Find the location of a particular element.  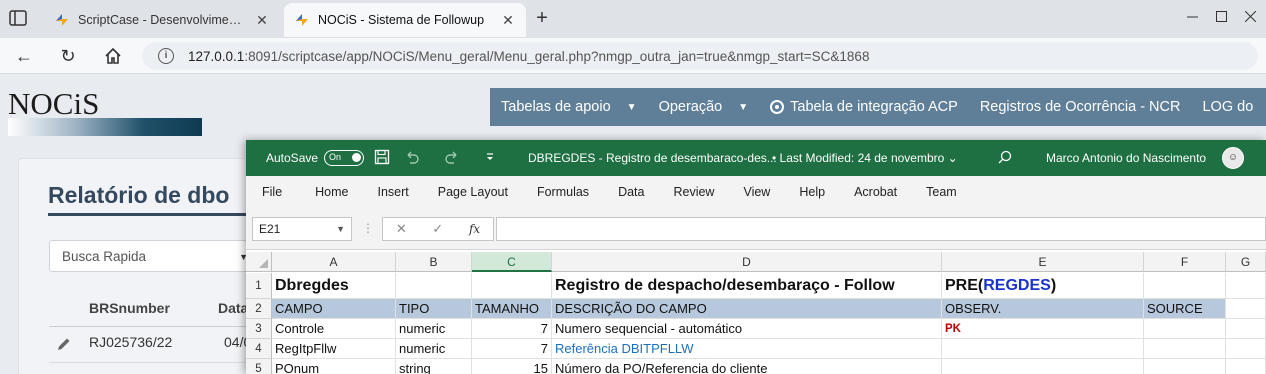

ribbon-tab-page-layout: Page Layout is located at coordinates (473, 192).